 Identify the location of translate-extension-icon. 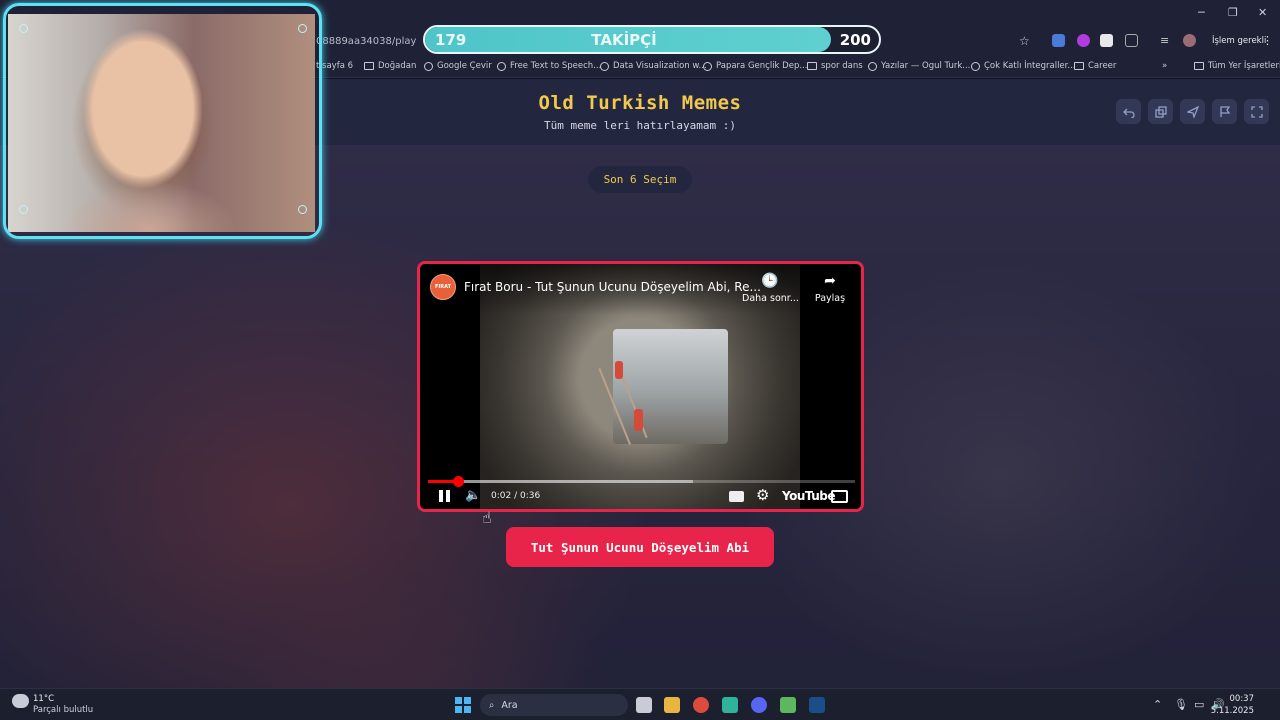
(1058, 40).